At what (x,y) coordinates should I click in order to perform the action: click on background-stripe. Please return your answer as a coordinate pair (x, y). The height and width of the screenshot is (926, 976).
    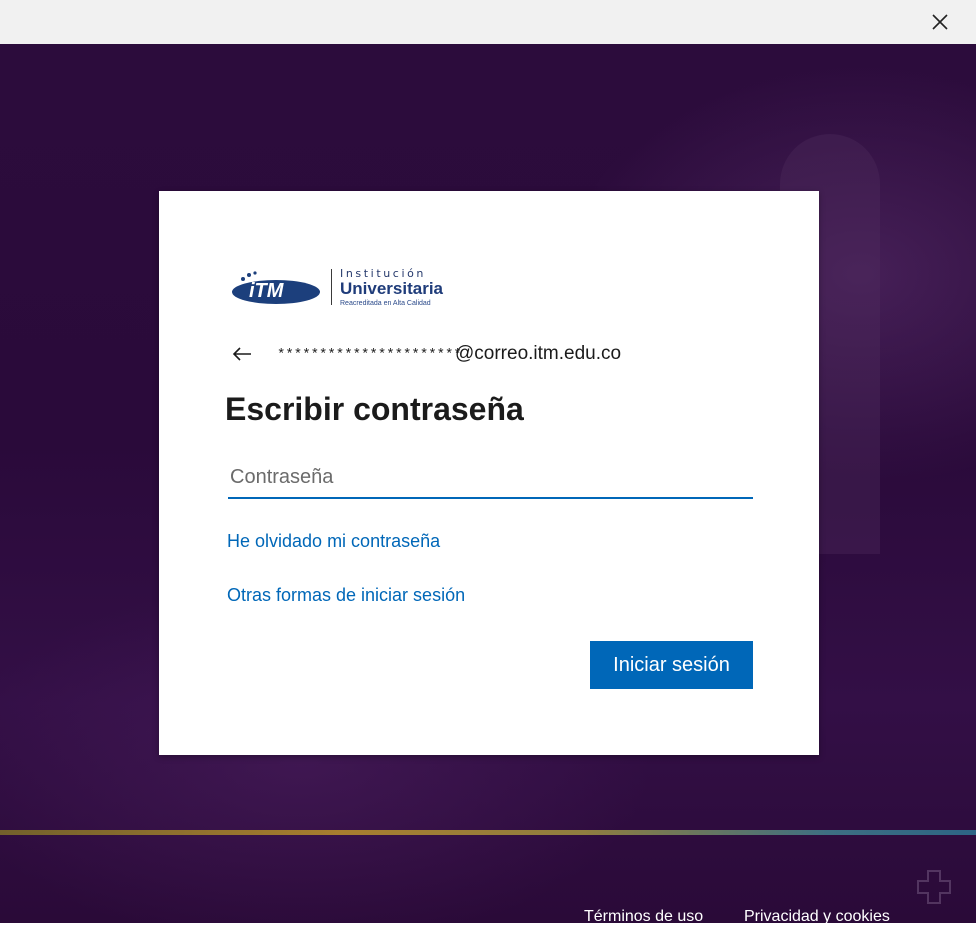
    Looking at the image, I should click on (488, 832).